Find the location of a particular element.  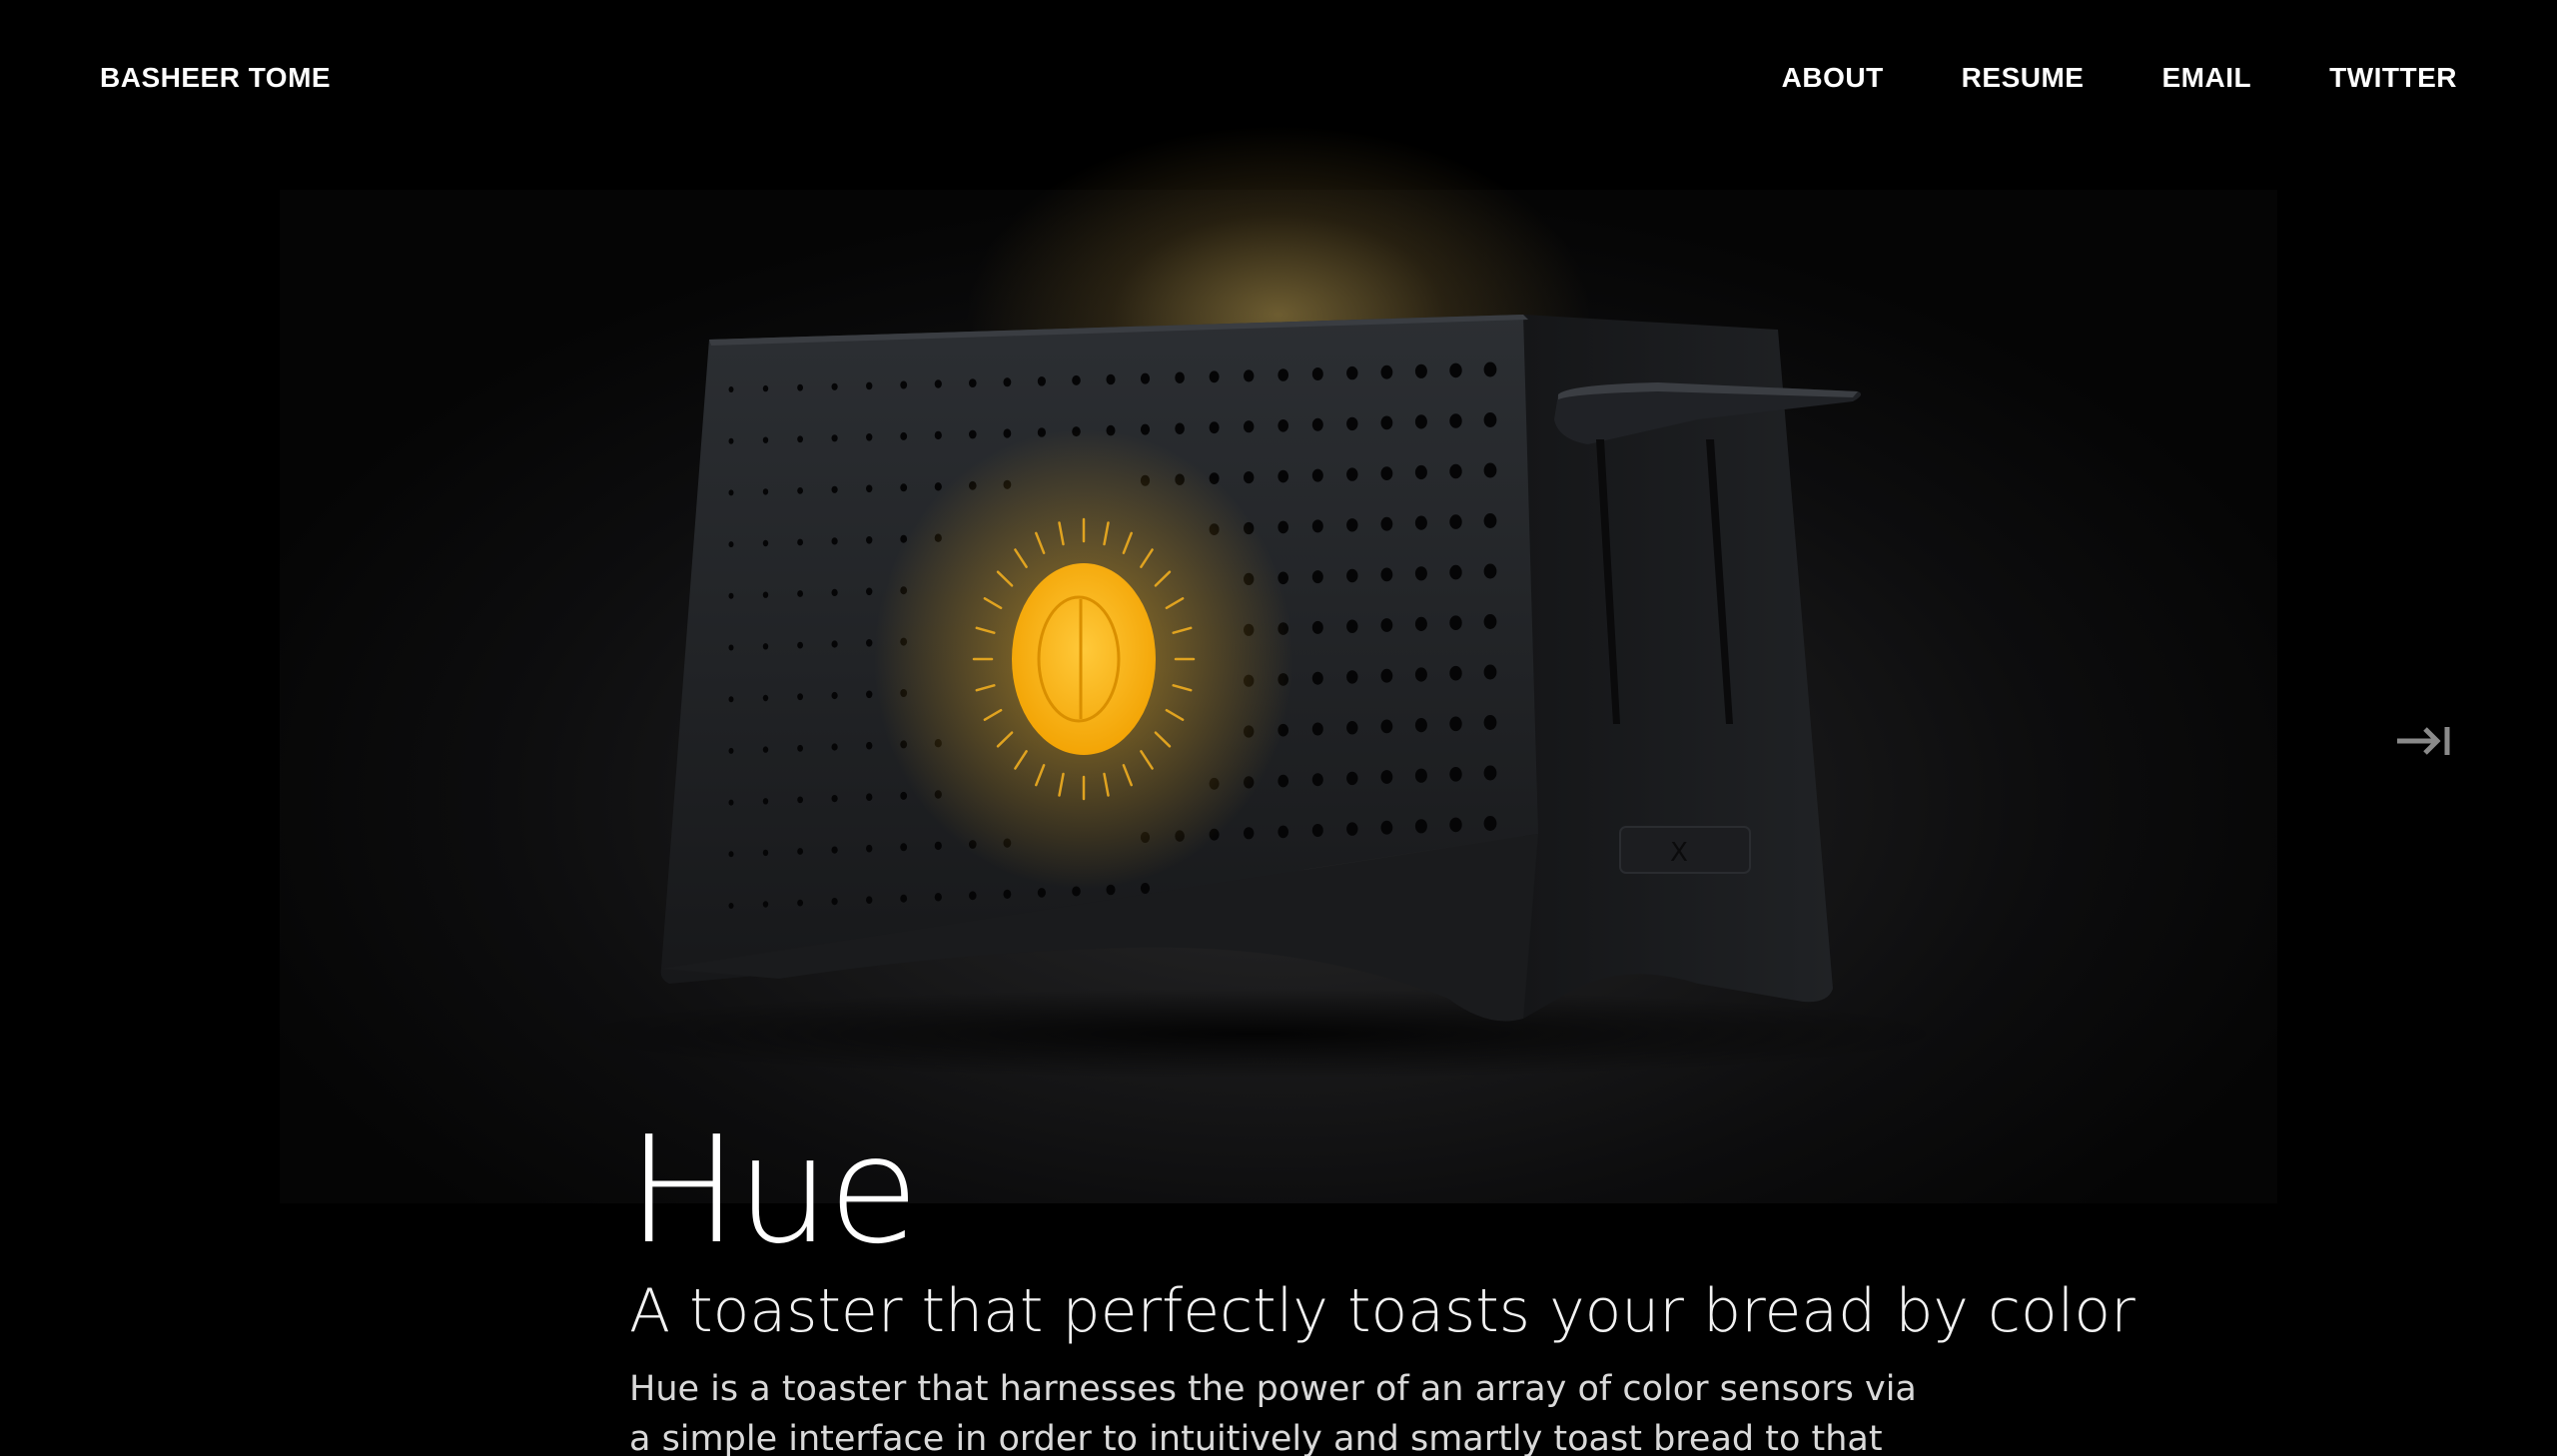

project-title: Hue is located at coordinates (773, 1190).